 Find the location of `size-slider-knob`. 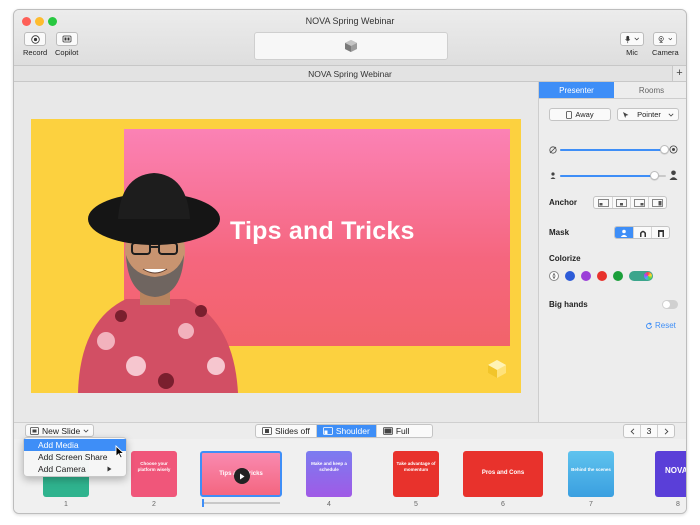

size-slider-knob is located at coordinates (654, 175).